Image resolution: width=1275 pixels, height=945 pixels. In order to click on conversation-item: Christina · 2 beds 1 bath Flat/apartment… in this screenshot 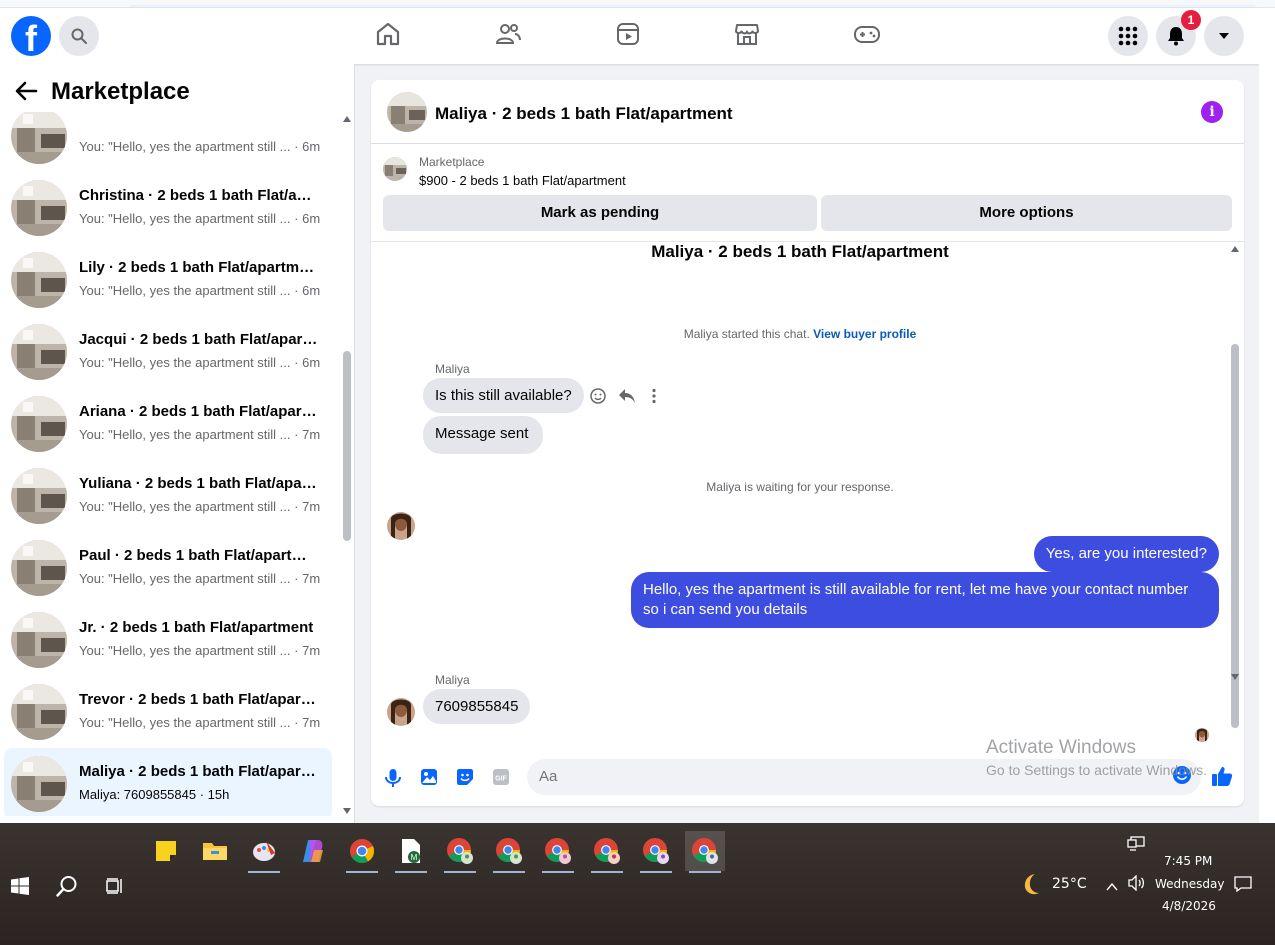, I will do `click(168, 208)`.